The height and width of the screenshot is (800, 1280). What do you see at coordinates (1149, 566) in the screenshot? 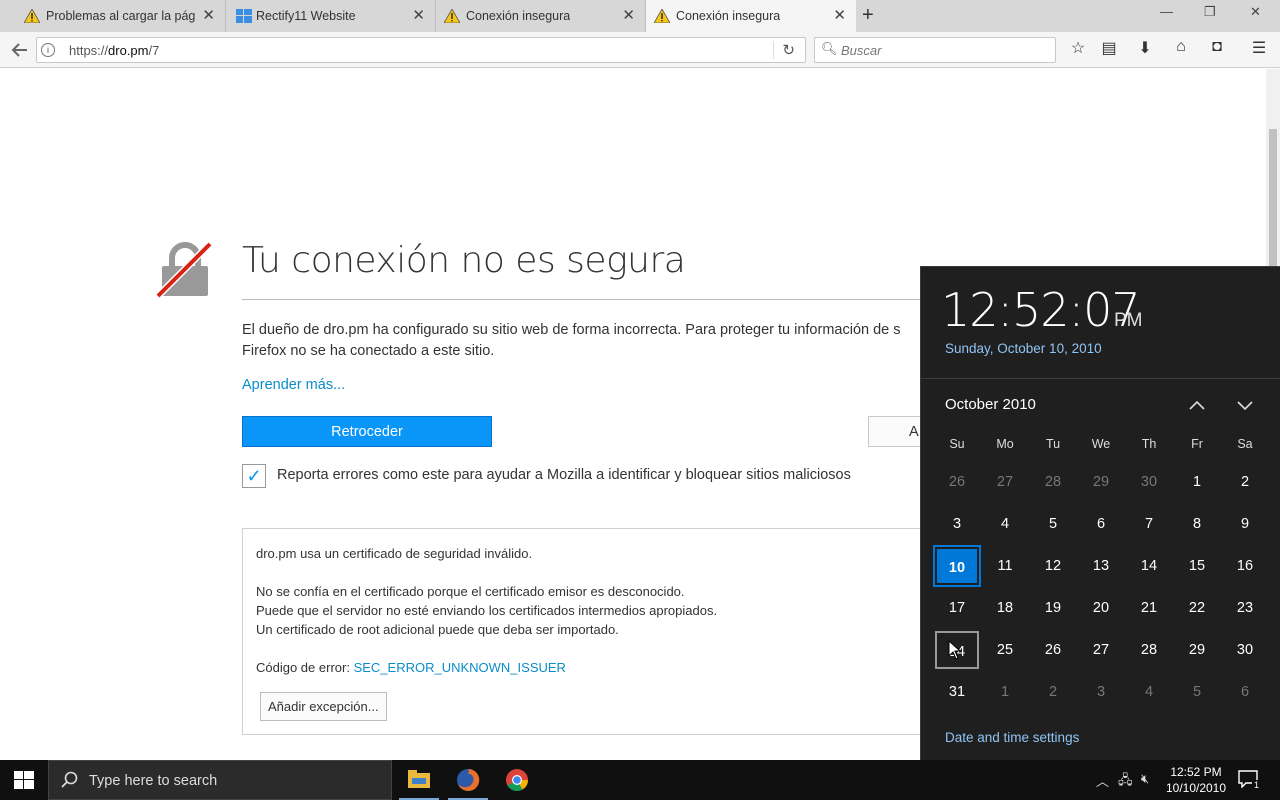
I see `calendar-day: 14` at bounding box center [1149, 566].